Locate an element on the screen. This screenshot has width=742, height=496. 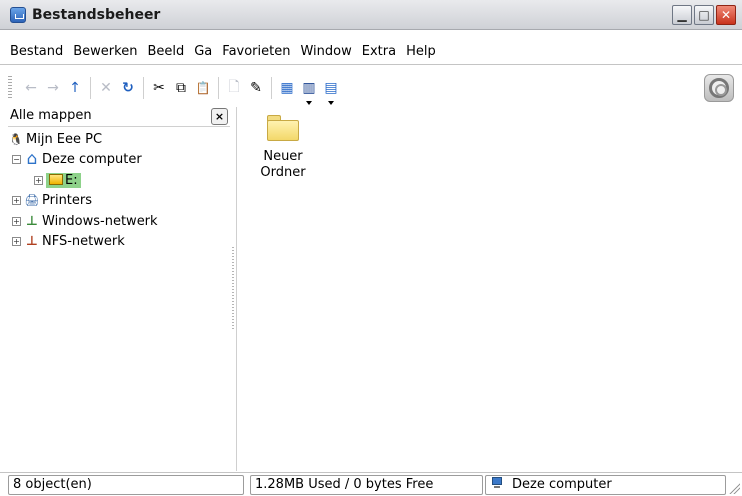
window-controls: ▁ □ ✕ is located at coordinates (704, 15).